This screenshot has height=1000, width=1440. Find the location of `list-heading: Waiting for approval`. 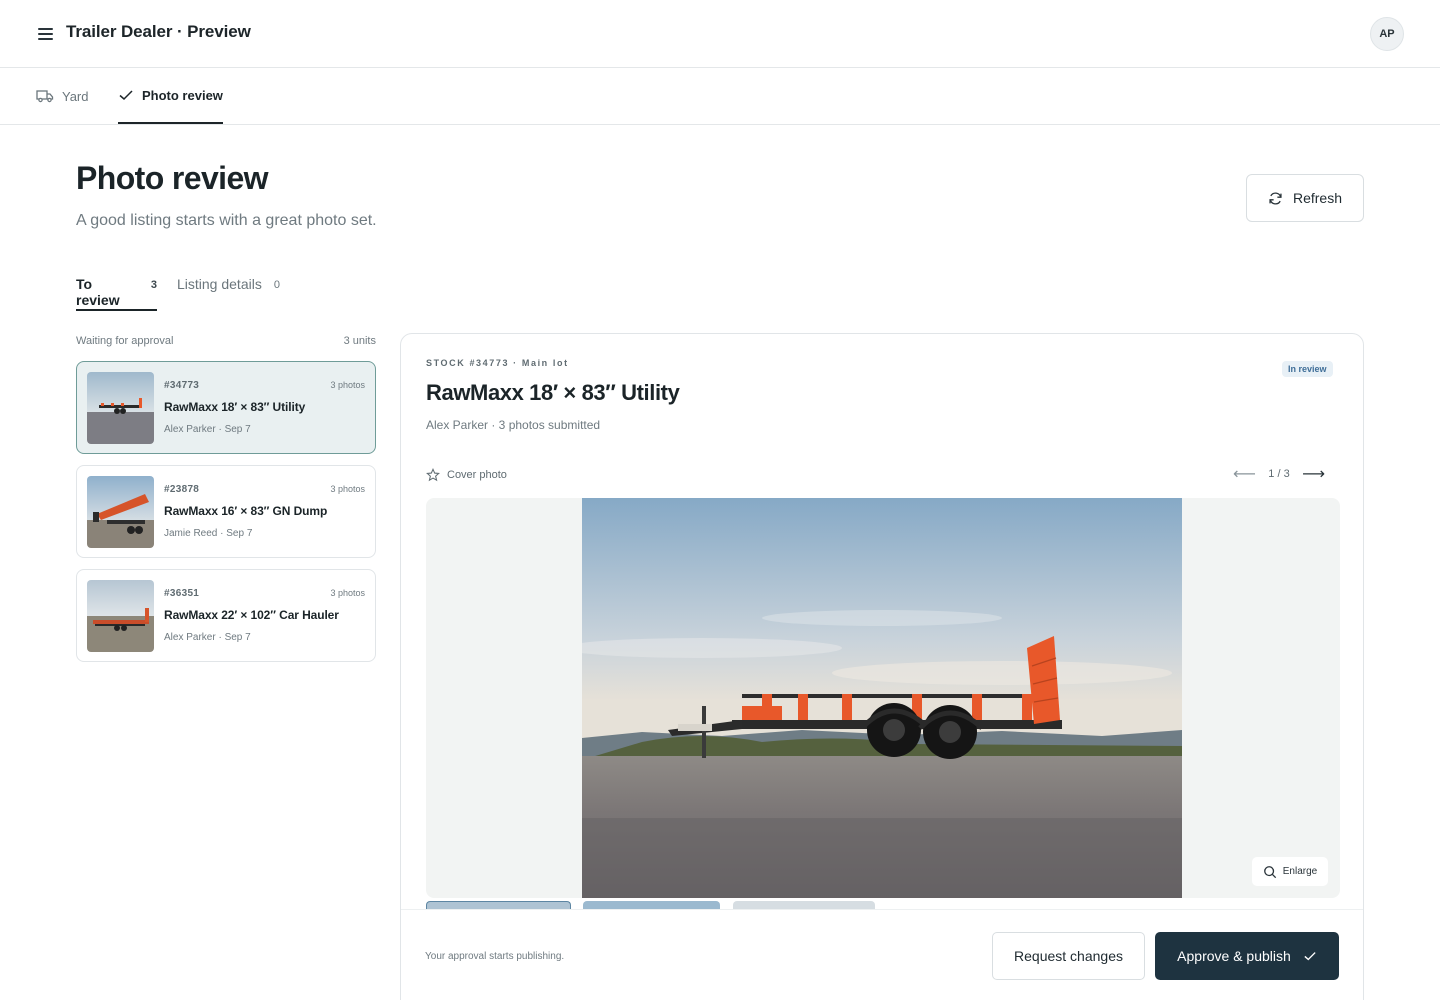

list-heading: Waiting for approval is located at coordinates (125, 341).